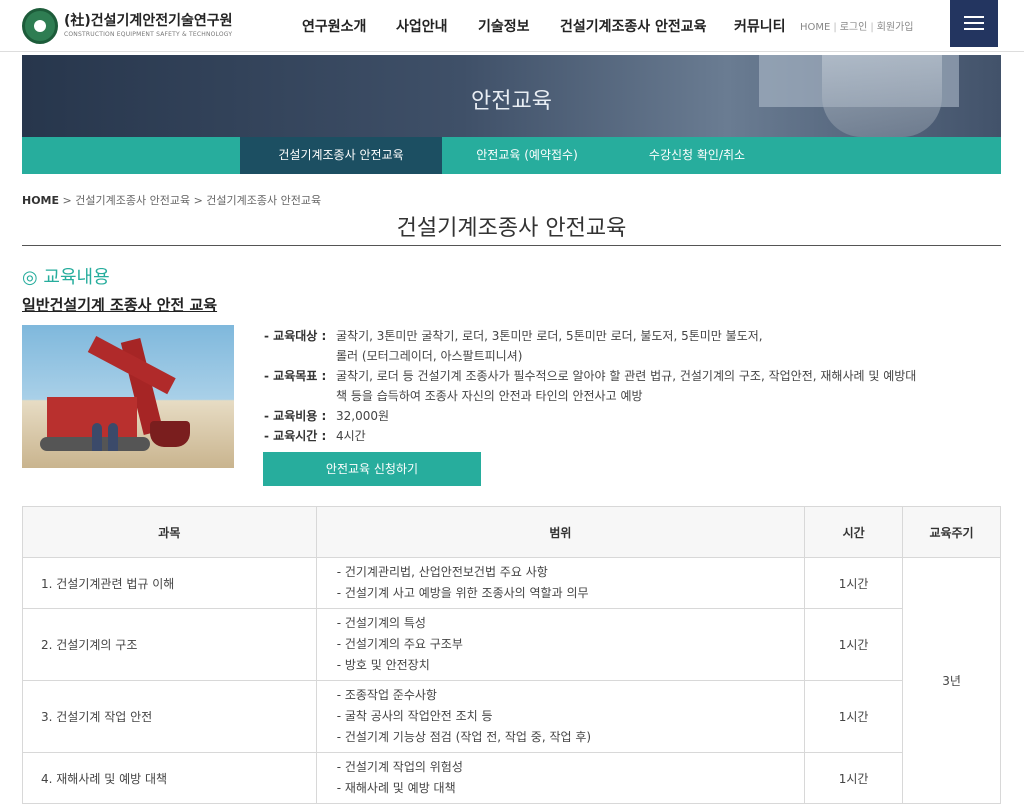 The image size is (1024, 804). What do you see at coordinates (429, 356) in the screenshot?
I see `info-target-value-cont: 롤러 (모터그레이더, 아스팔트피니셔)` at bounding box center [429, 356].